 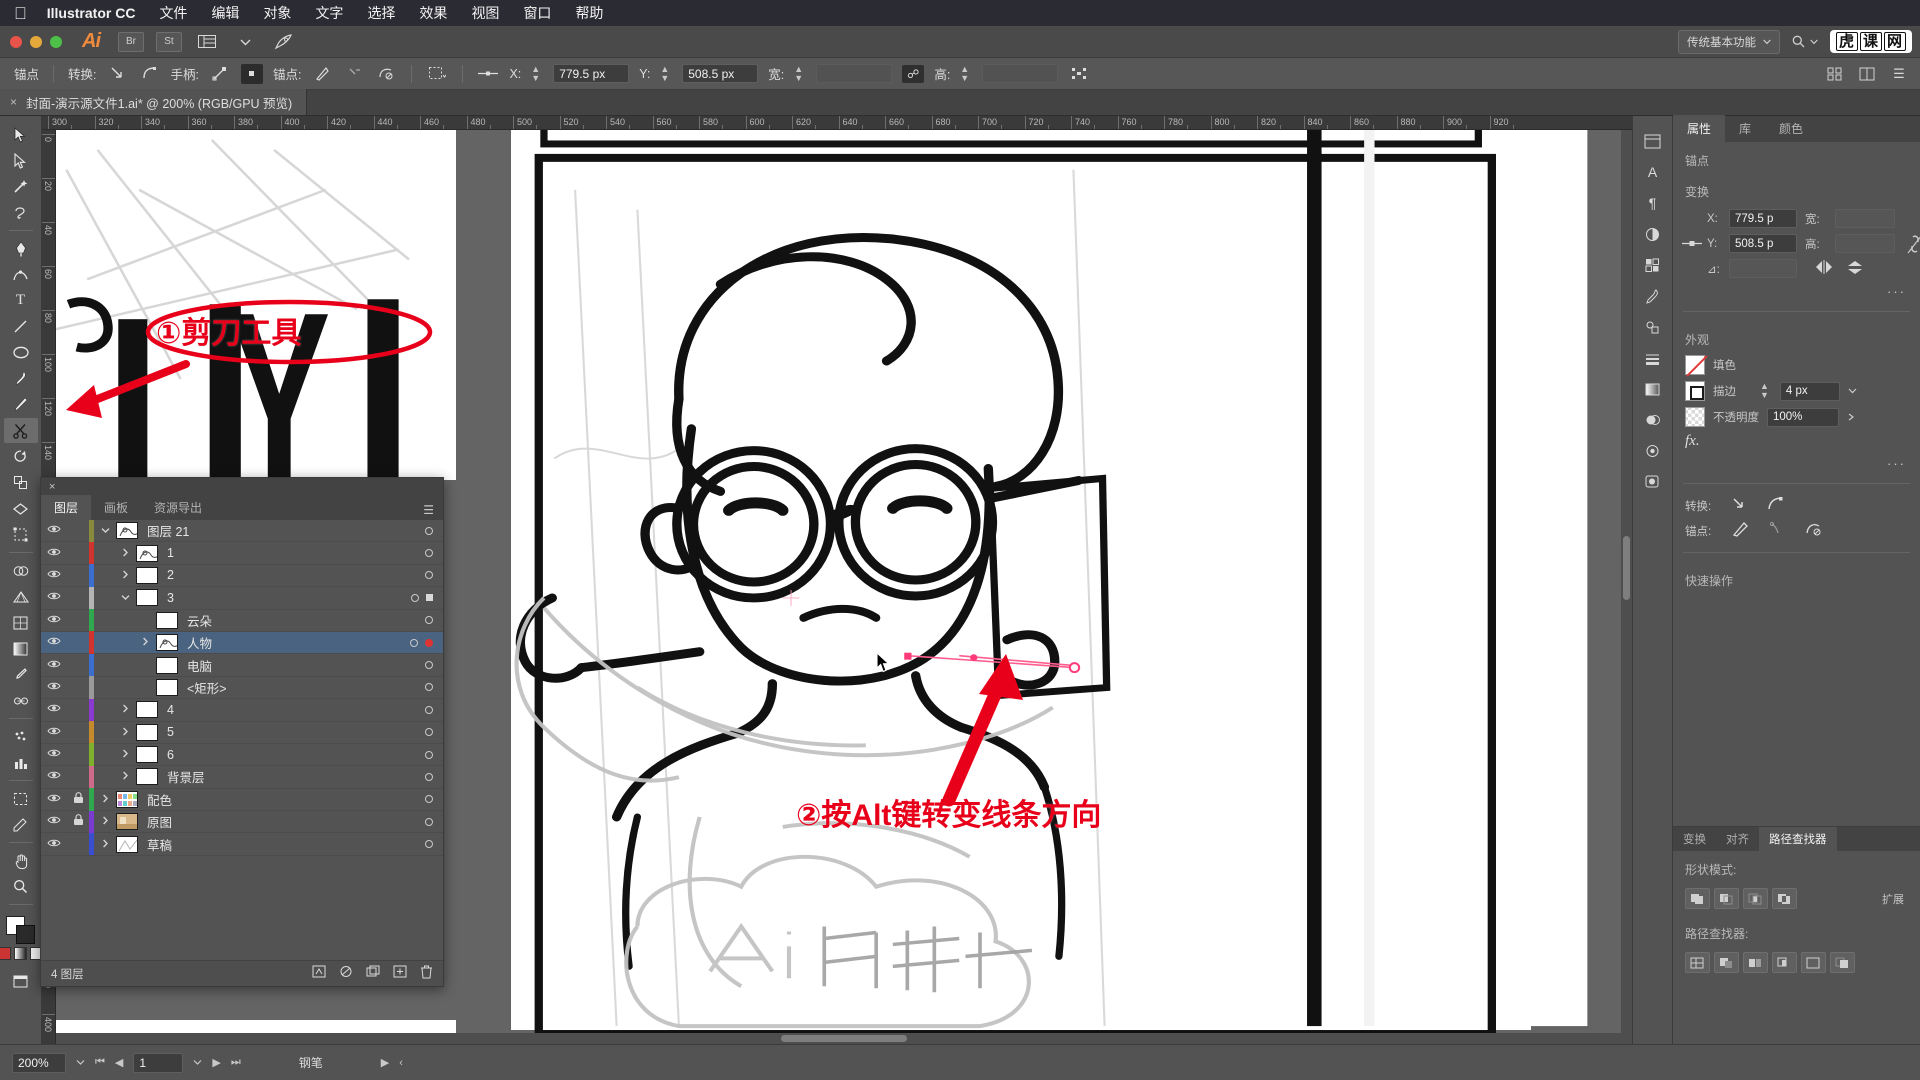 What do you see at coordinates (426, 973) in the screenshot?
I see `delete-selection-icon` at bounding box center [426, 973].